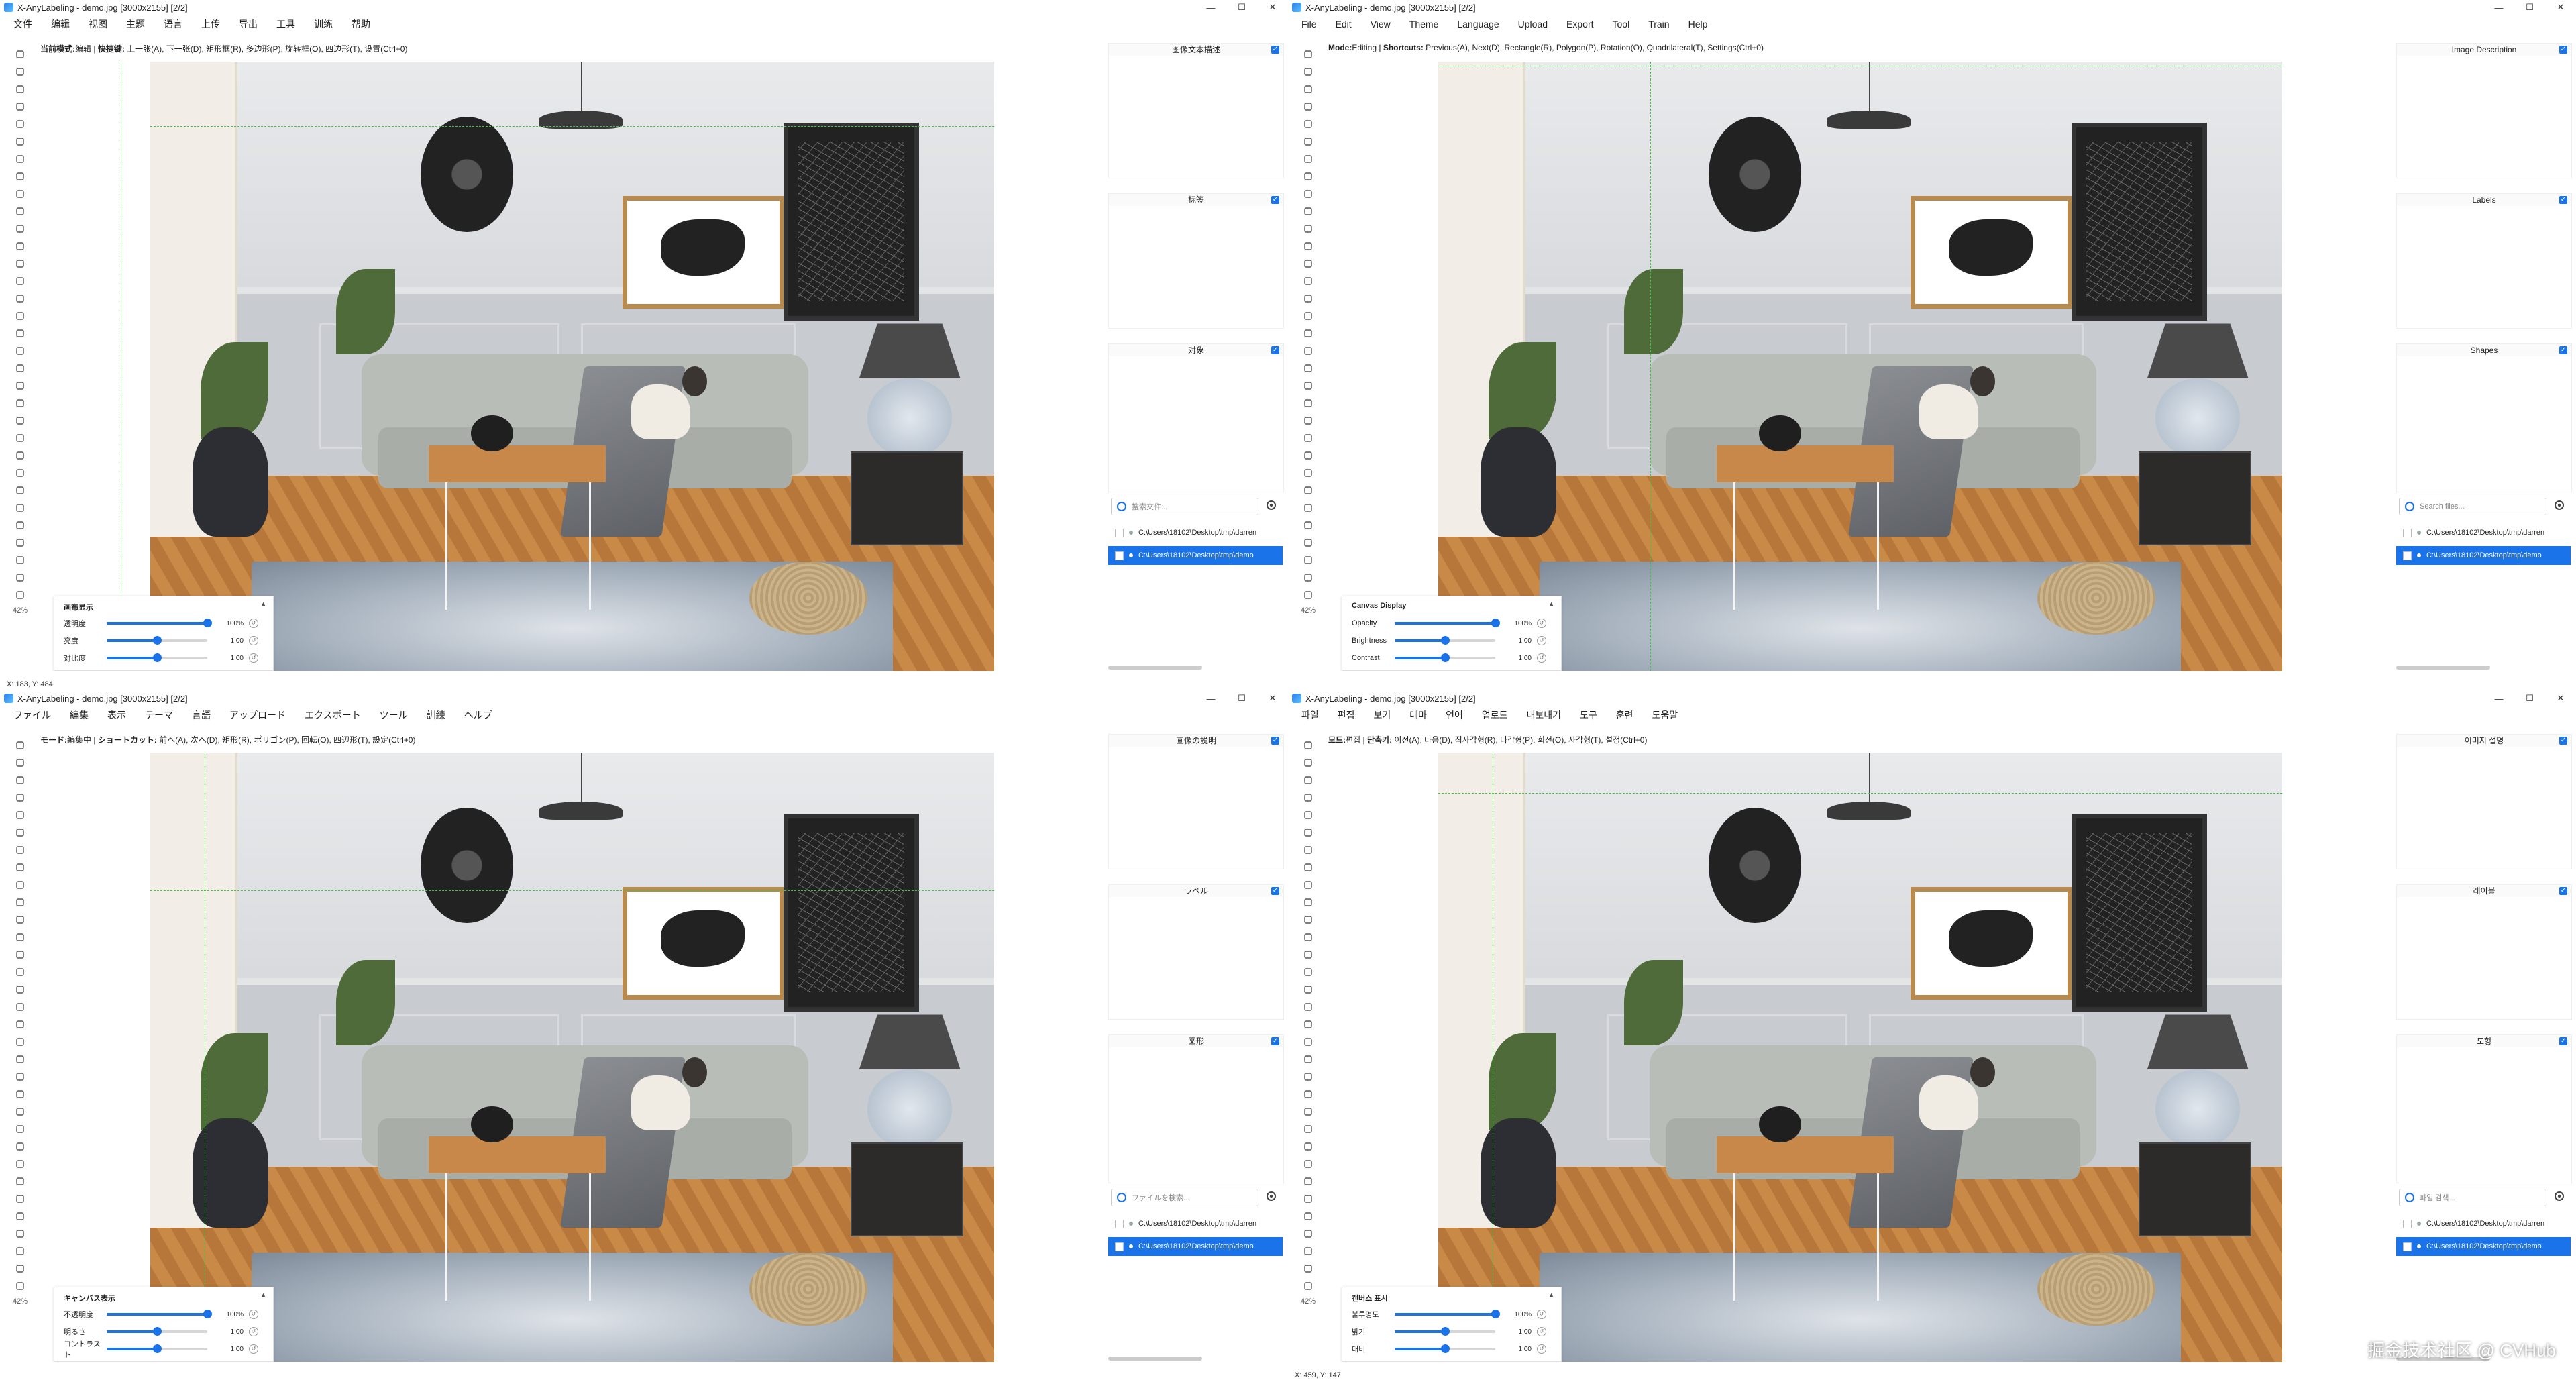 This screenshot has height=1382, width=2576. I want to click on menu-item: 언어, so click(1454, 715).